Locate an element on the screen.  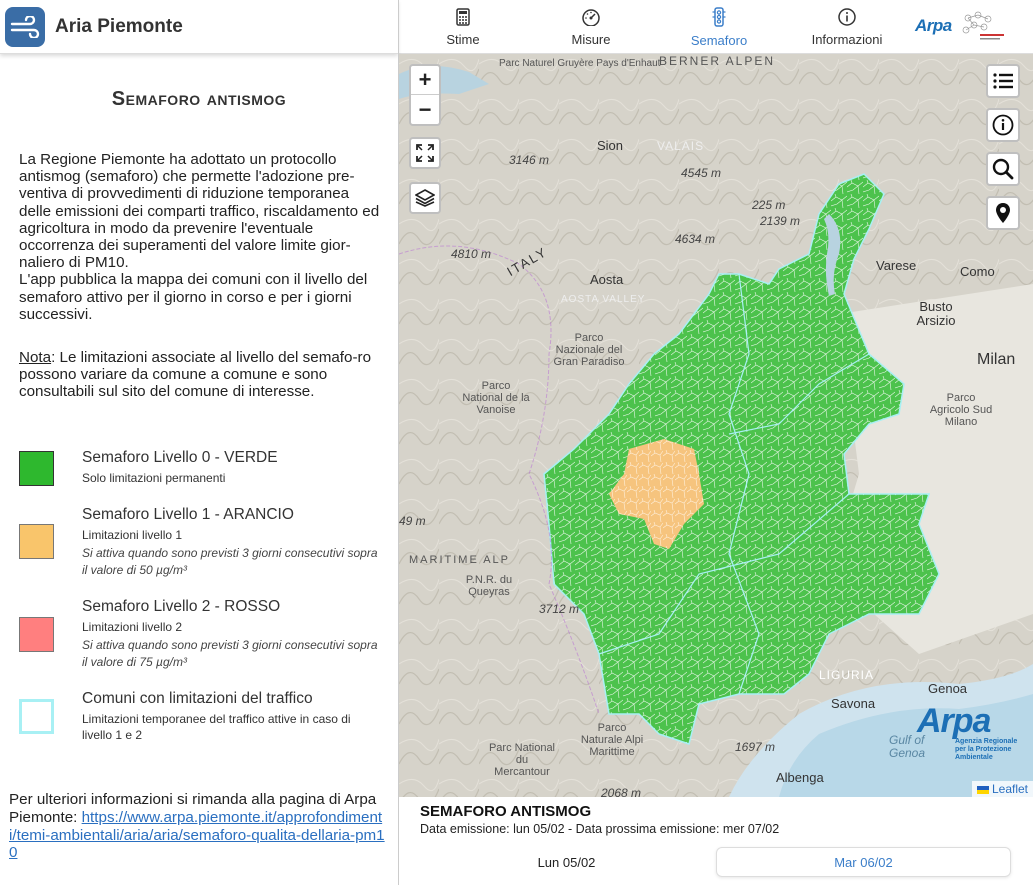
fullscreen-icon is located at coordinates (425, 153).